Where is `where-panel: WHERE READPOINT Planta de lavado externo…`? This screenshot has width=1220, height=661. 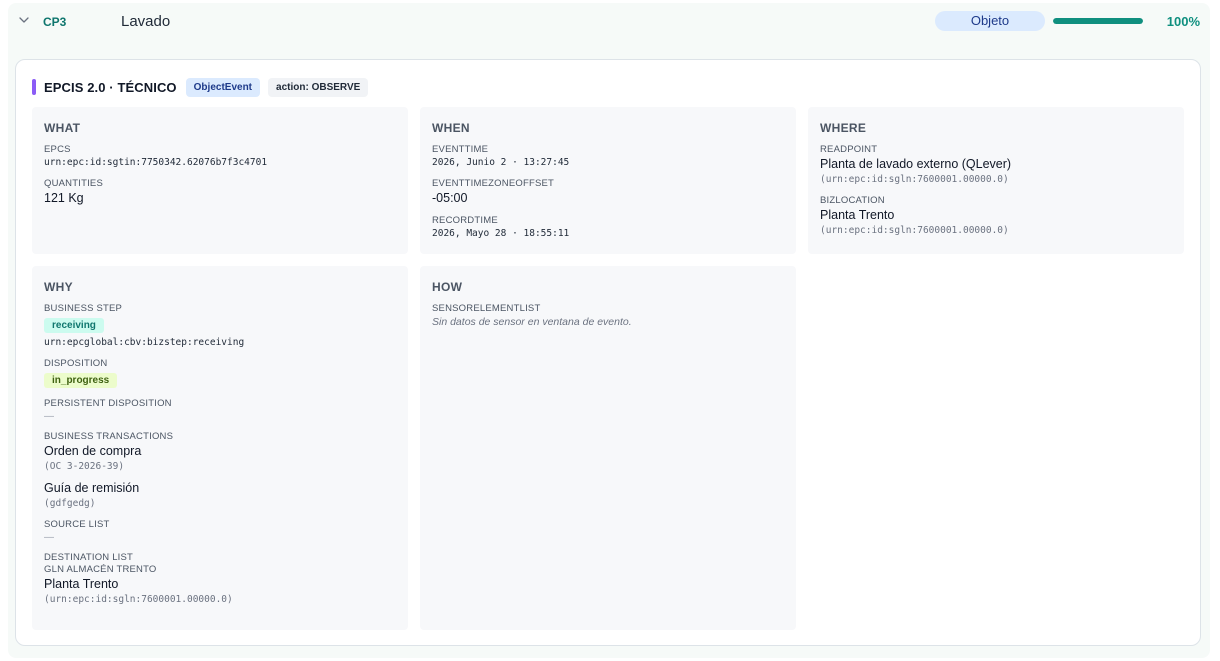 where-panel: WHERE READPOINT Planta de lavado externo… is located at coordinates (996, 180).